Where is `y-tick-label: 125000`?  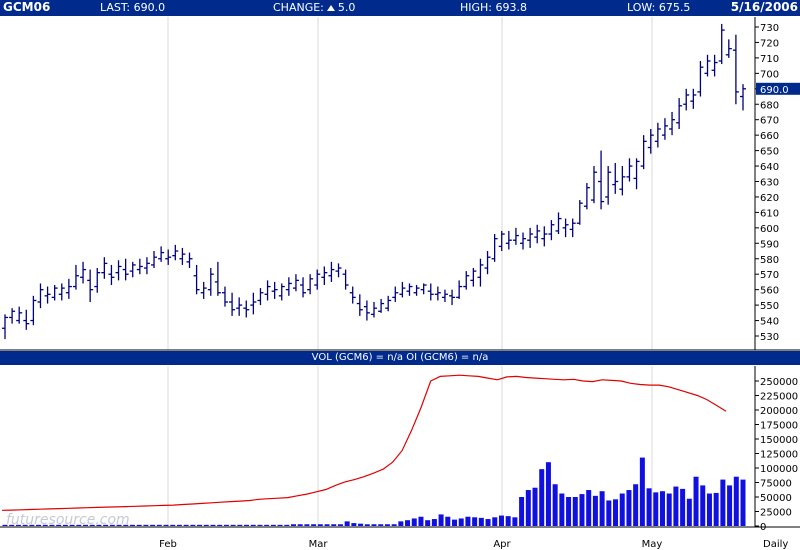 y-tick-label: 125000 is located at coordinates (779, 455).